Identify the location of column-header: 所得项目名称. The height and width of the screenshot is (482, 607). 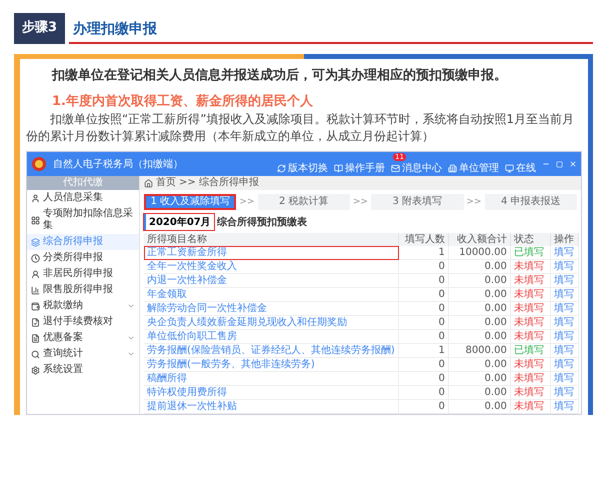
(271, 239).